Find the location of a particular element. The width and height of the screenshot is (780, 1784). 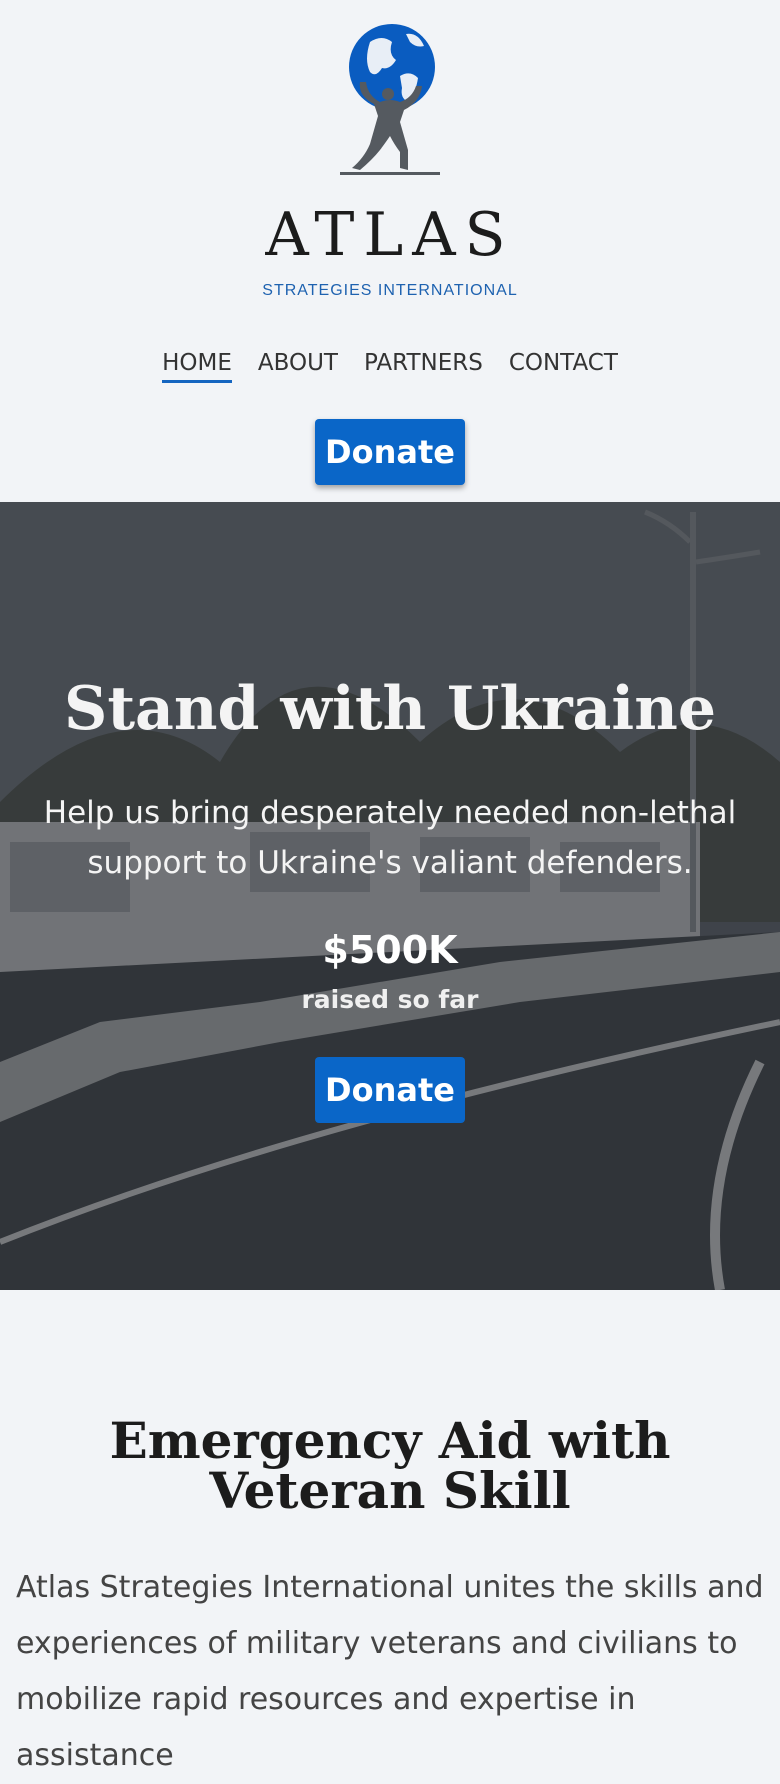

raised-caption: raised so far is located at coordinates (390, 999).